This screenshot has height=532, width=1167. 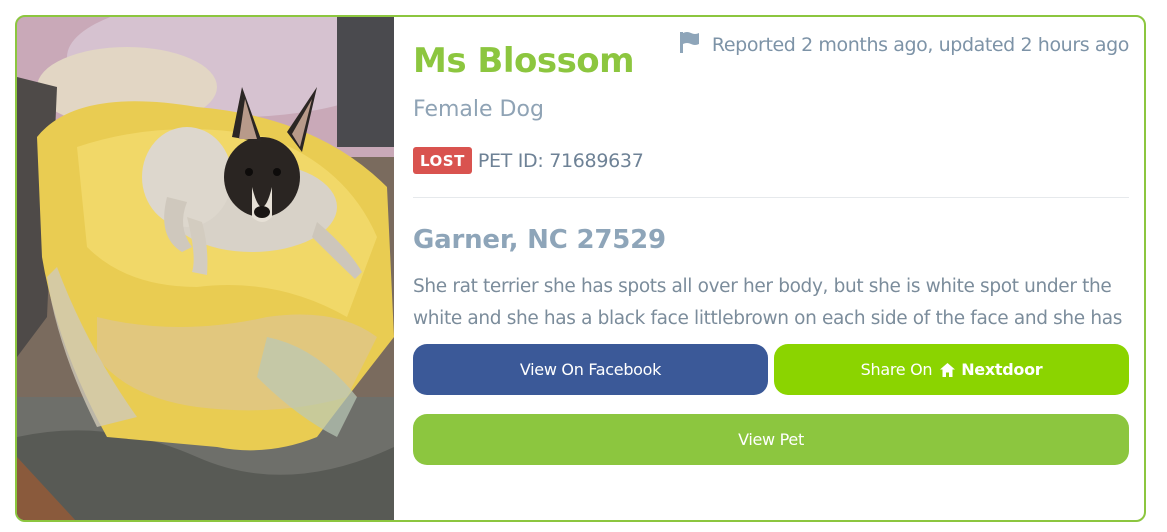 I want to click on view-on-facebook-button: View On Facebook, so click(x=590, y=369).